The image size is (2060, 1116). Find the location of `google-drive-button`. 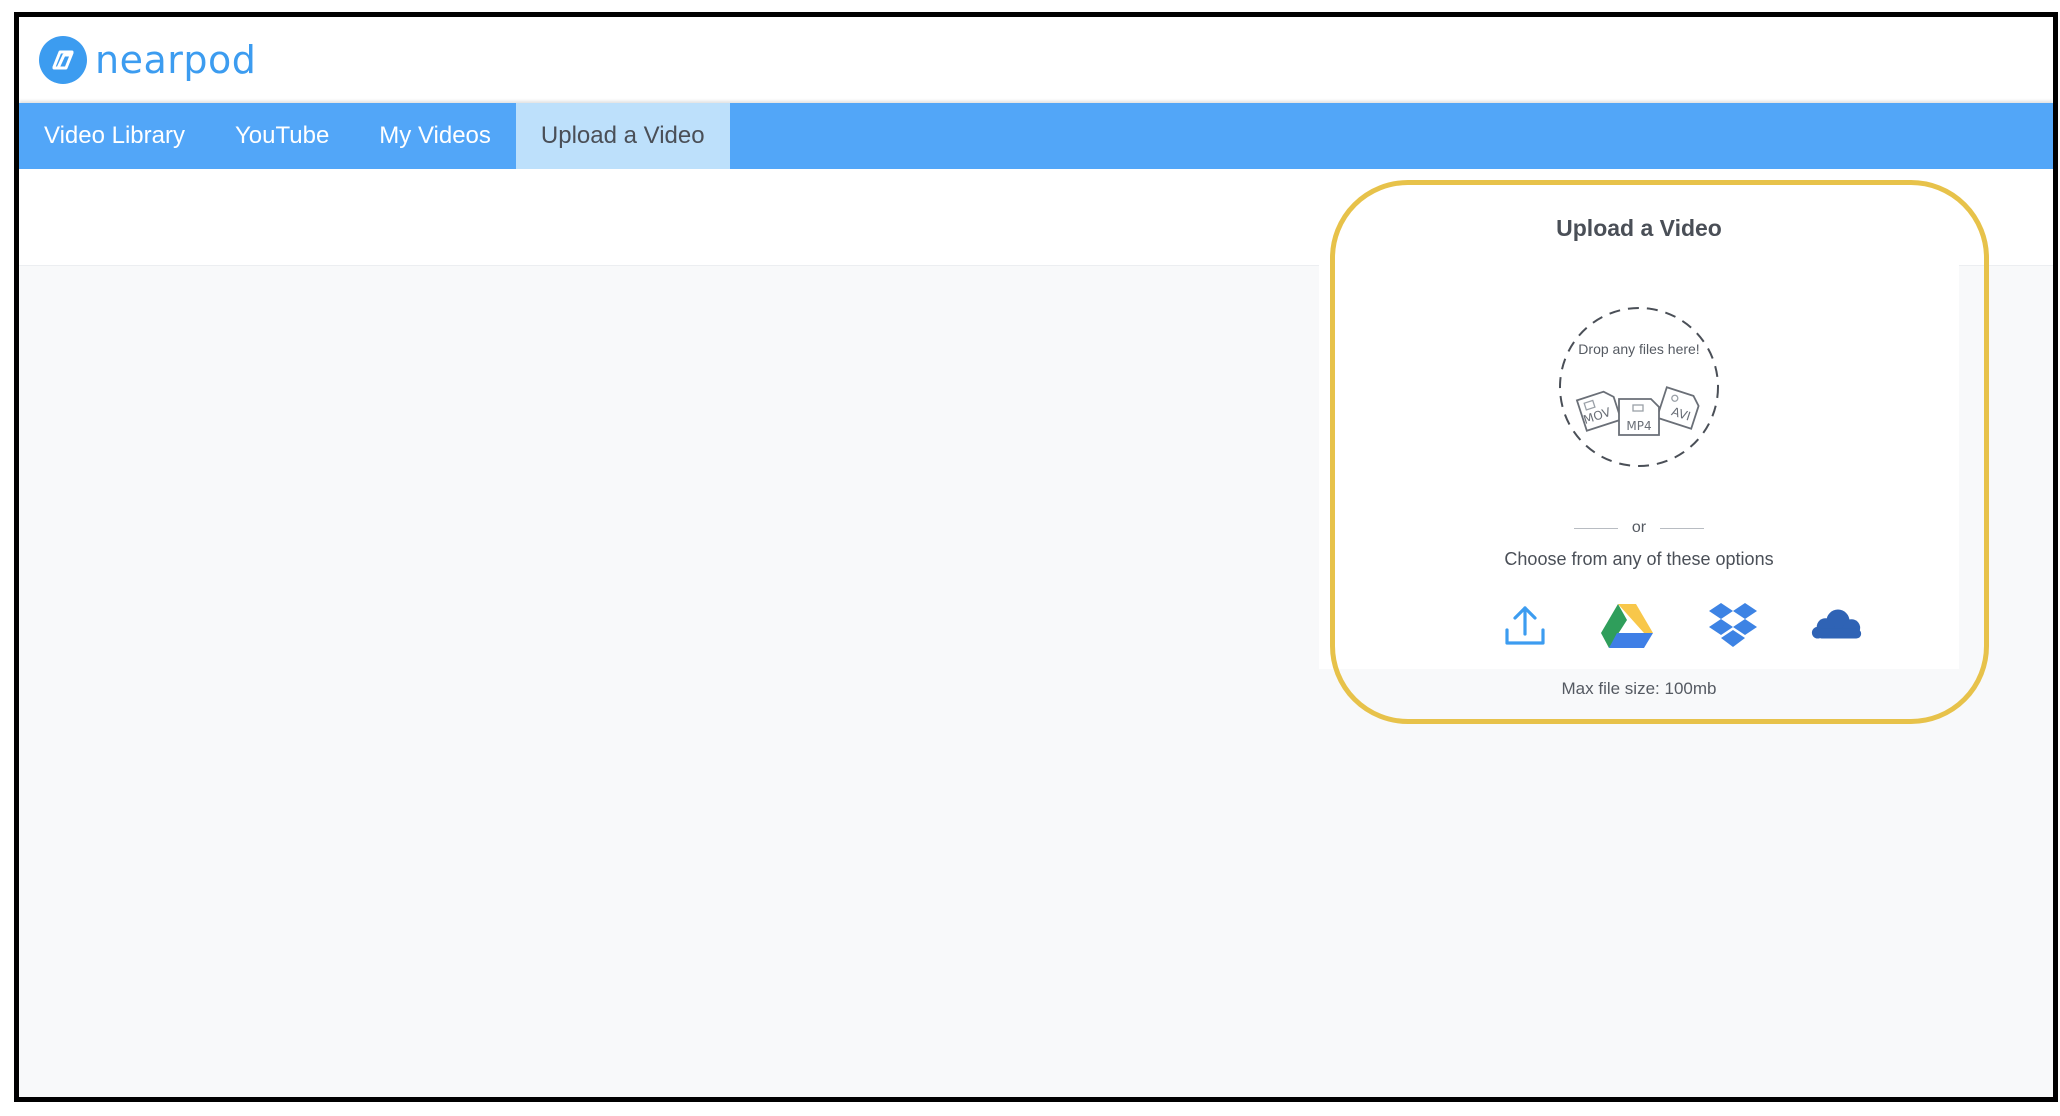

google-drive-button is located at coordinates (1627, 625).